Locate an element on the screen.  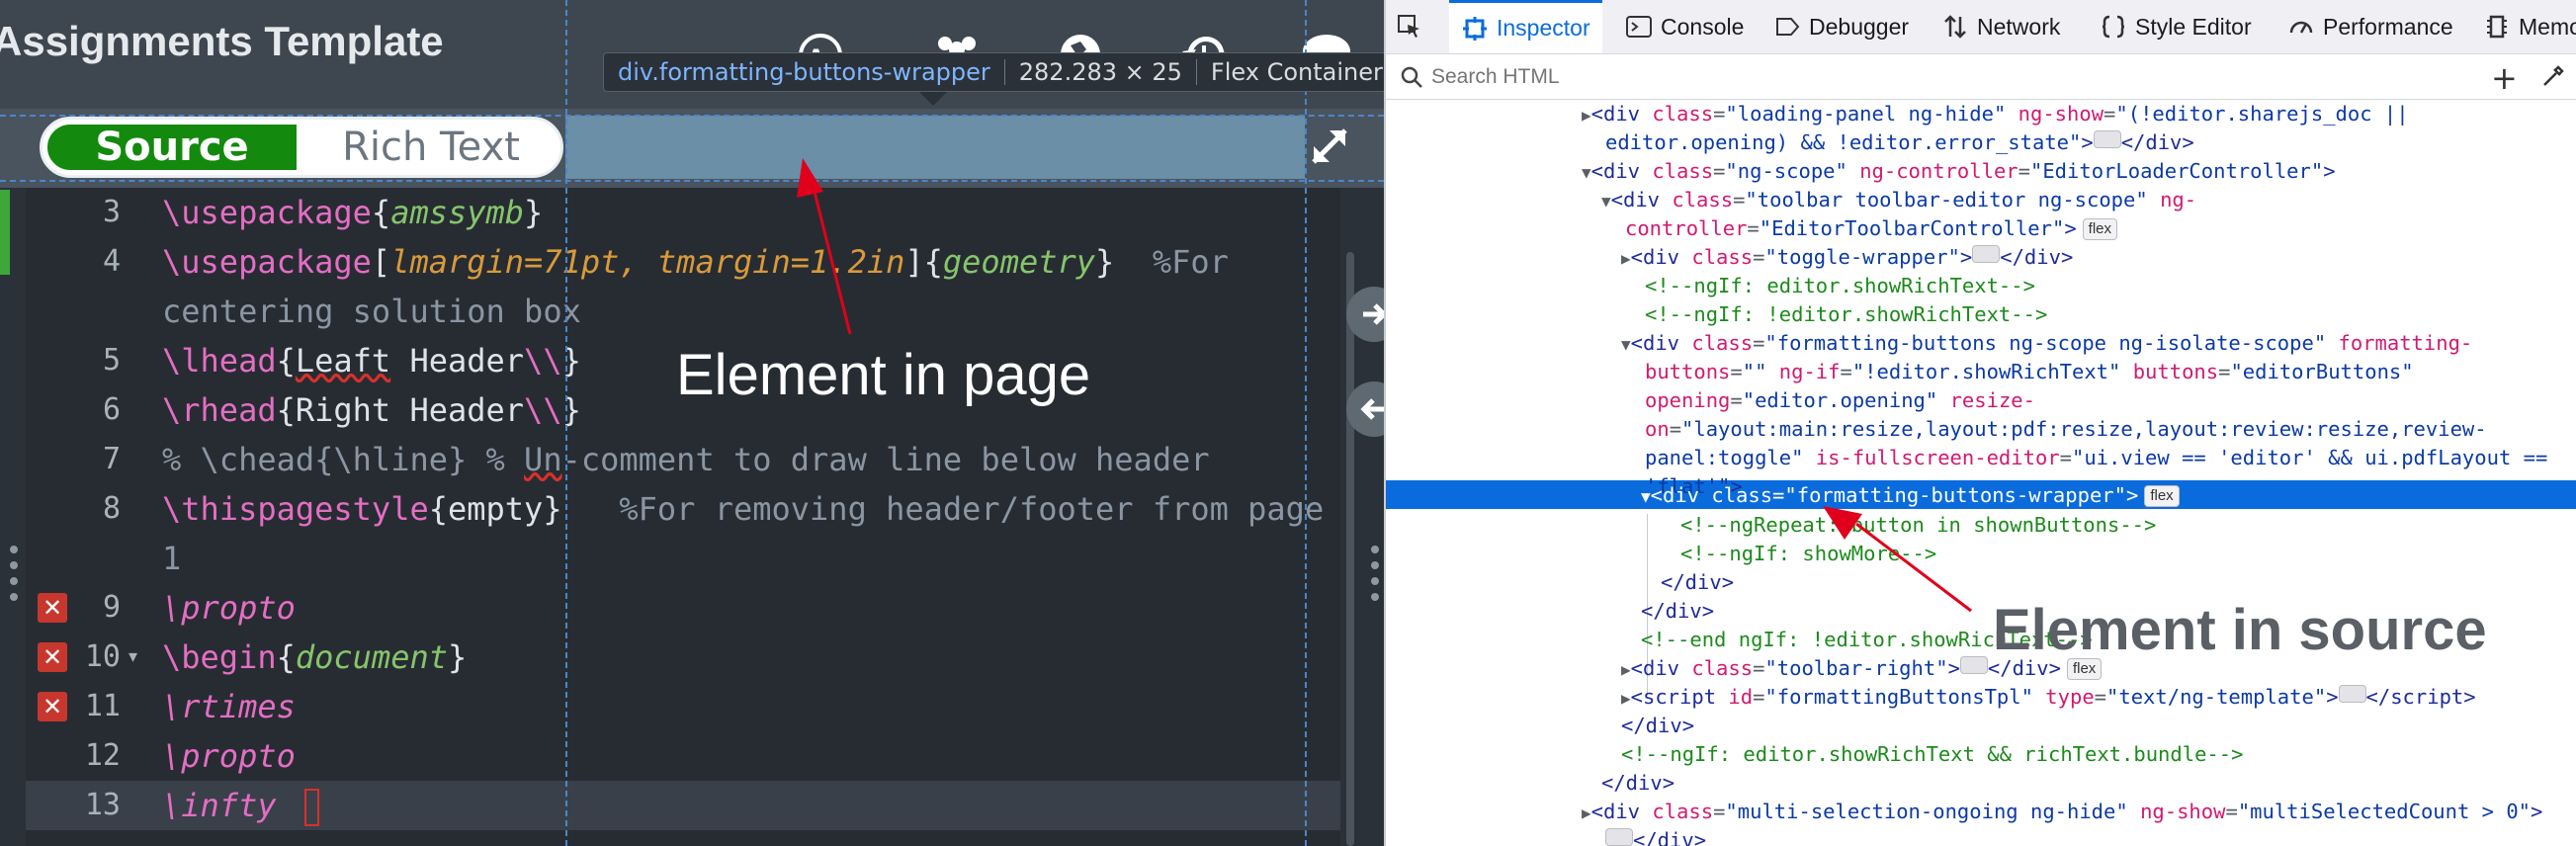
tab-memory: Memo is located at coordinates (2529, 26).